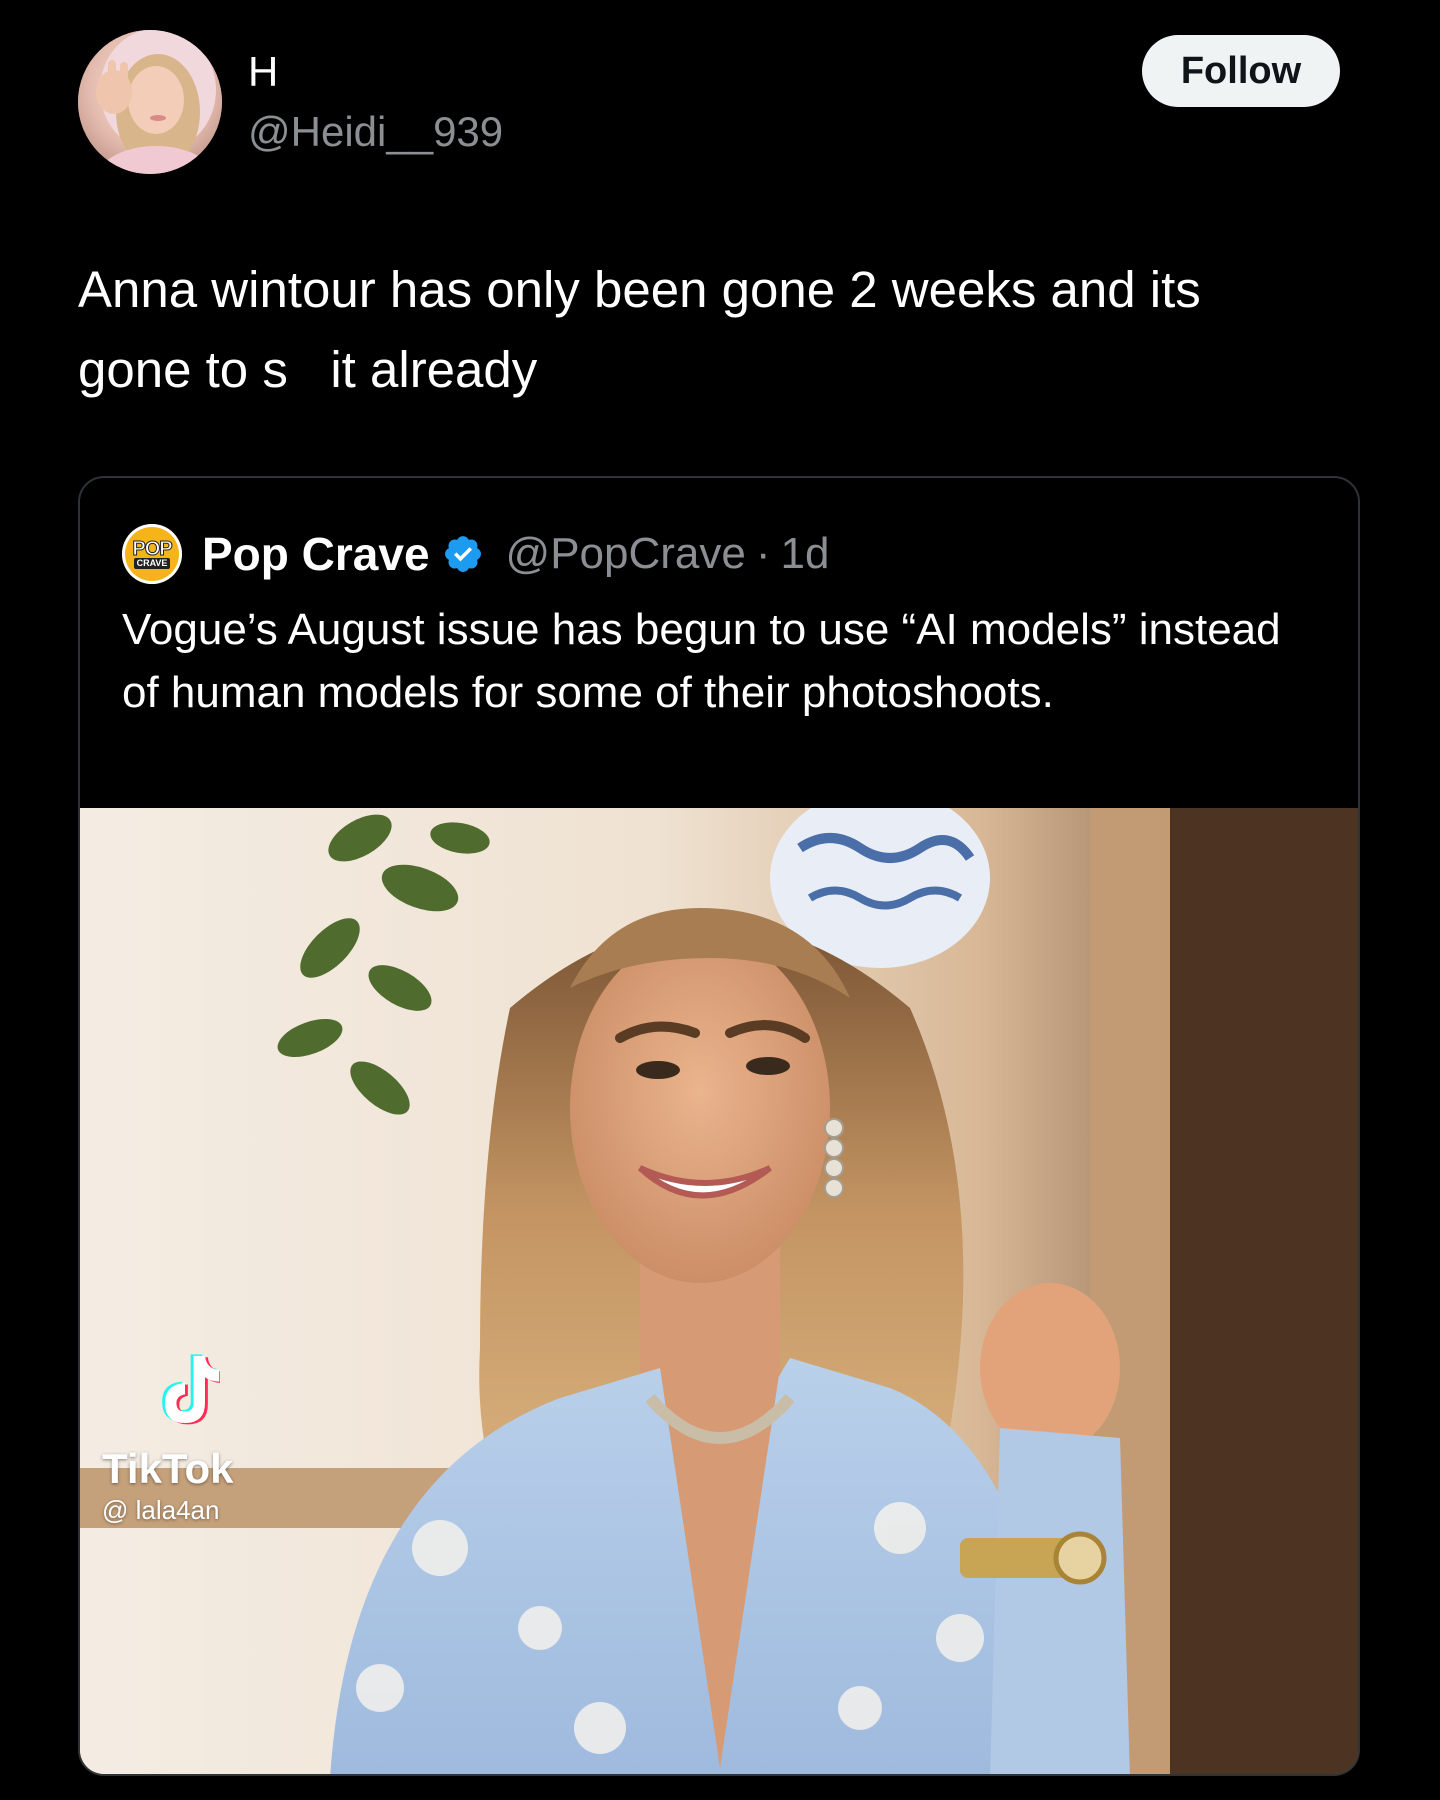 The image size is (1440, 1800). Describe the element at coordinates (168, 1468) in the screenshot. I see `tiktok-brand: TikTok` at that location.